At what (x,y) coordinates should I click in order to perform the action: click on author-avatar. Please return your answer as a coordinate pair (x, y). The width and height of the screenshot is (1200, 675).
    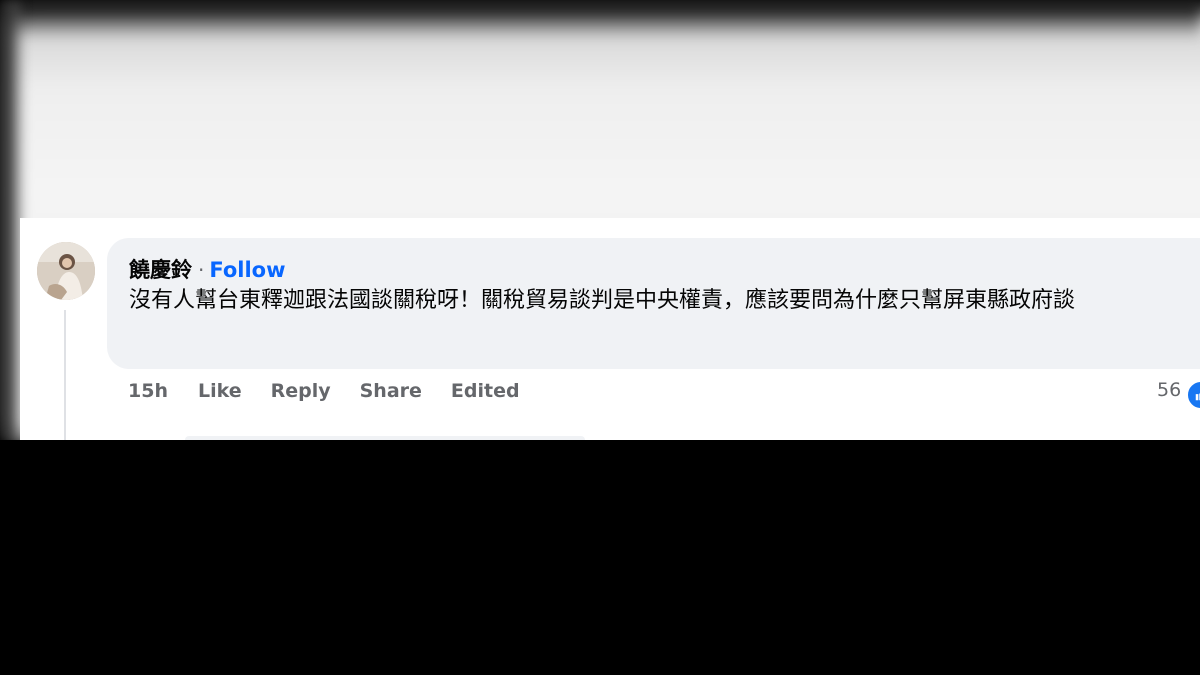
    Looking at the image, I should click on (66, 271).